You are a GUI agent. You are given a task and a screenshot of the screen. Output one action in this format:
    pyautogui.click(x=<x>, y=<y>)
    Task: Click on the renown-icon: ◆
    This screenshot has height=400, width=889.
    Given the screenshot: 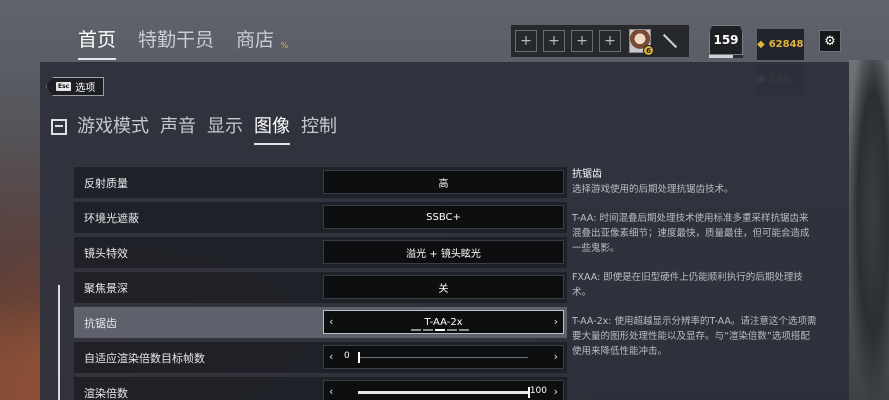 What is the action you would take?
    pyautogui.click(x=761, y=44)
    